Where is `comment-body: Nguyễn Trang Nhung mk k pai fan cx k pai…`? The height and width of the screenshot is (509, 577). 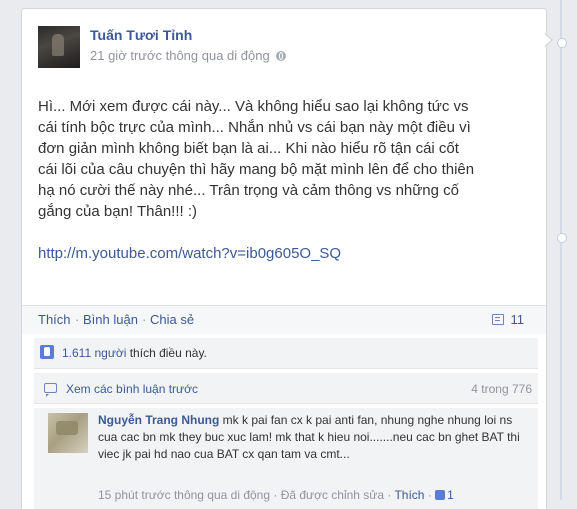
comment-body: Nguyễn Trang Nhung mk k pai fan cx k pai… is located at coordinates (310, 437).